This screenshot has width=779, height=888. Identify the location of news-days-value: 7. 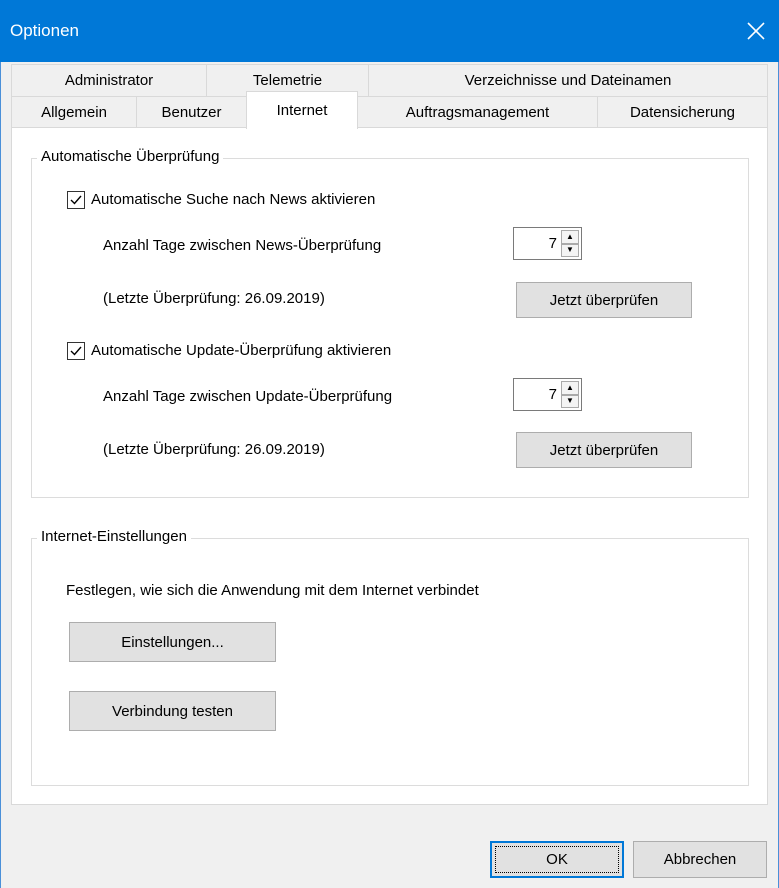
(552, 243).